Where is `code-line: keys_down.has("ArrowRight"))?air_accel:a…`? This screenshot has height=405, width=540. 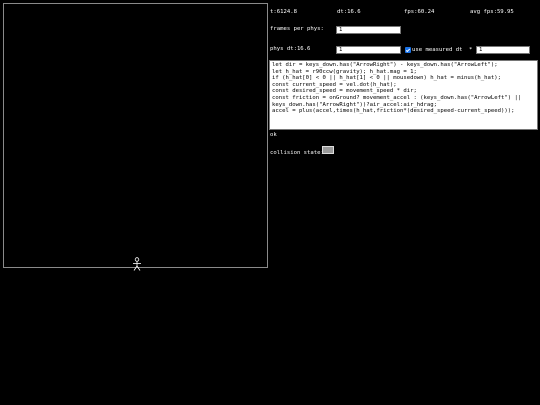 code-line: keys_down.has("ArrowRight"))?air_accel:a… is located at coordinates (355, 104).